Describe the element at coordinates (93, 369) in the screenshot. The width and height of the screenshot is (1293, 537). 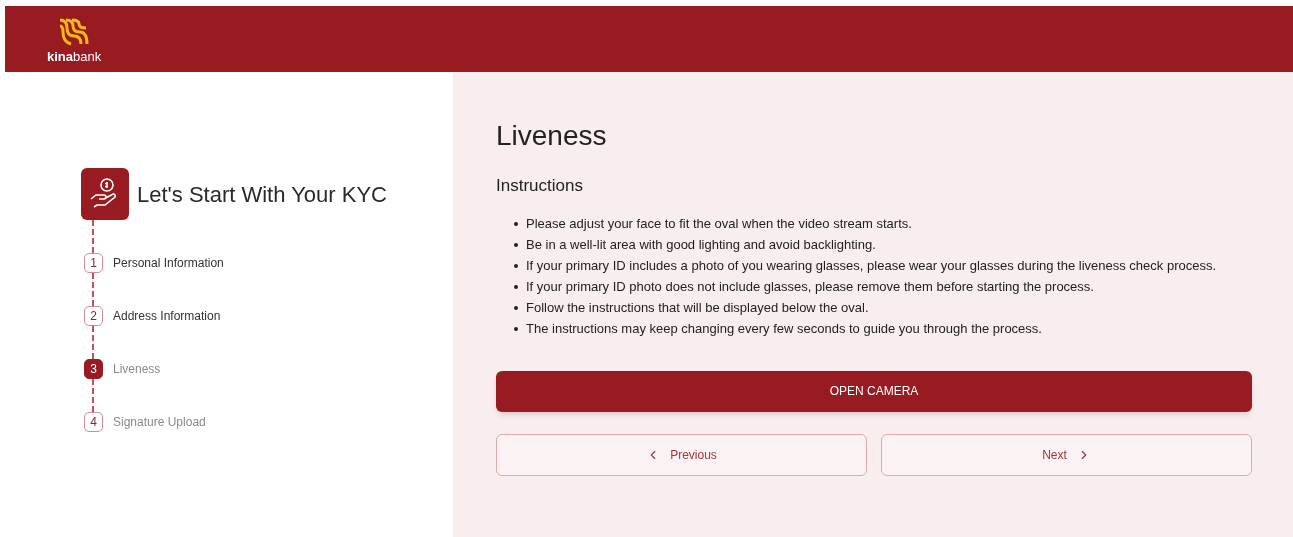
I see `step-number: 3` at that location.